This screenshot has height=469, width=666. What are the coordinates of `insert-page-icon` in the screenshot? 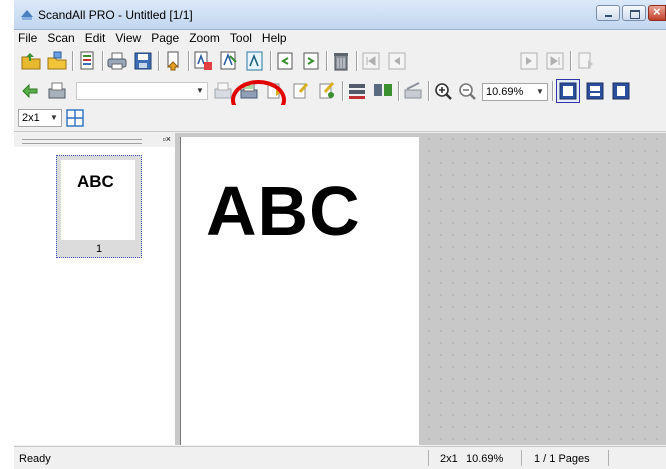 It's located at (585, 61).